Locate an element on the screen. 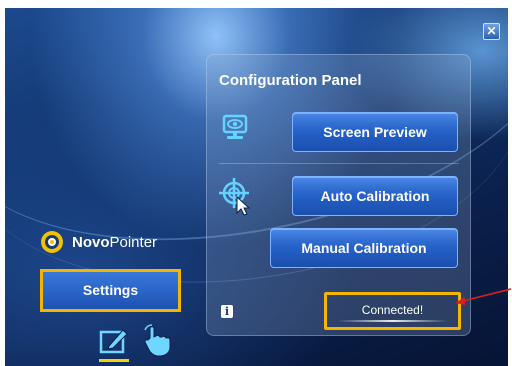 This screenshot has width=512, height=366. settings-button: Settings is located at coordinates (110, 290).